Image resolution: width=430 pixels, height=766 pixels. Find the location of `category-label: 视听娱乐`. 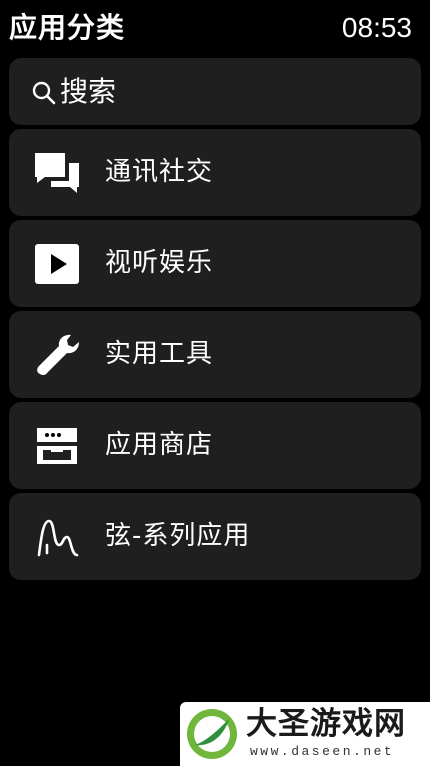

category-label: 视听娱乐 is located at coordinates (159, 263).